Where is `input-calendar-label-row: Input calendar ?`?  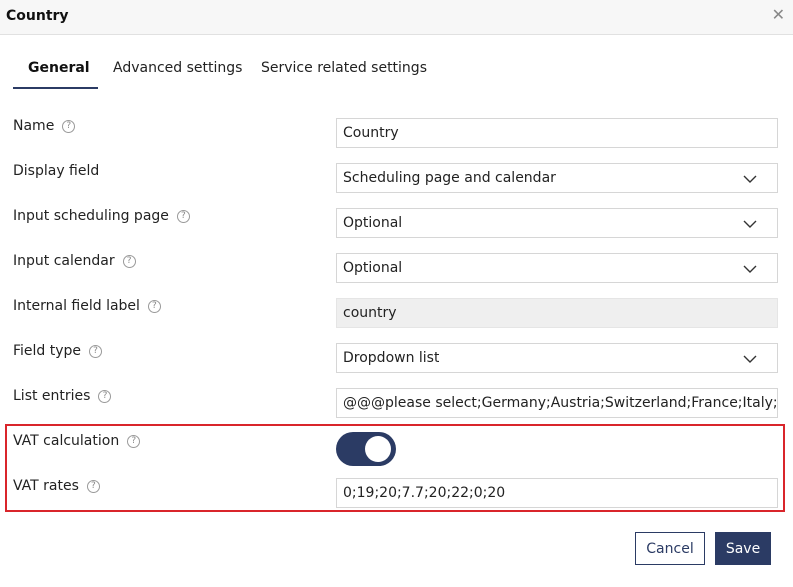 input-calendar-label-row: Input calendar ? is located at coordinates (74, 261).